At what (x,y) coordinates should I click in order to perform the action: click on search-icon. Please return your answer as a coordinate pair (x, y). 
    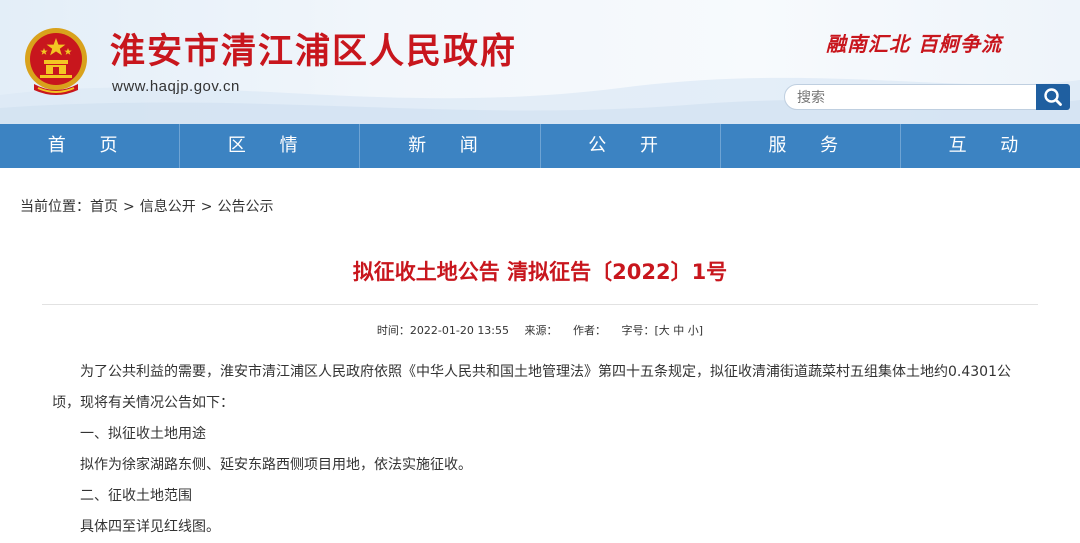
    Looking at the image, I should click on (1053, 97).